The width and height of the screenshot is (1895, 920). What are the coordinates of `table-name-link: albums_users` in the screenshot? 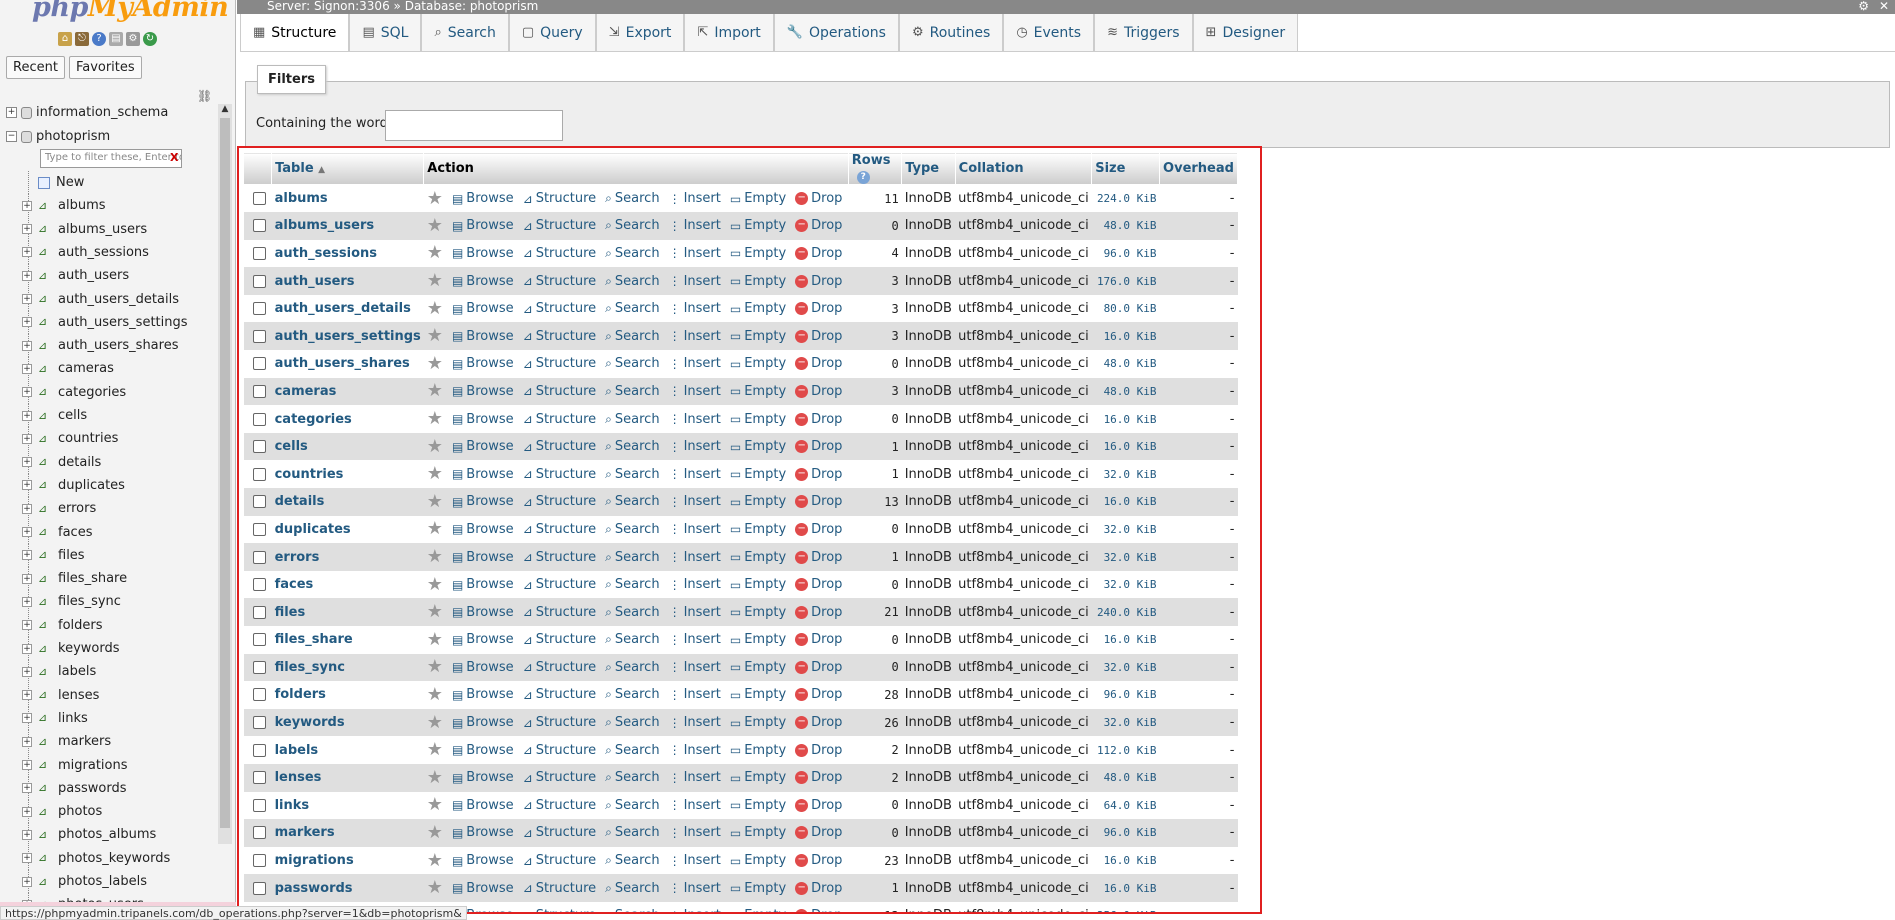 It's located at (347, 226).